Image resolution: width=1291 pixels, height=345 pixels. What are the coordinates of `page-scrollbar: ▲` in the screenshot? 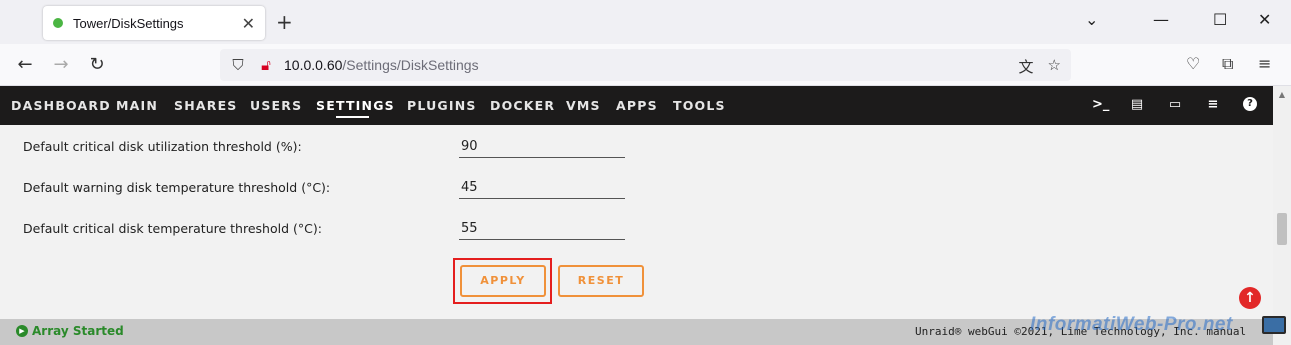 It's located at (1282, 215).